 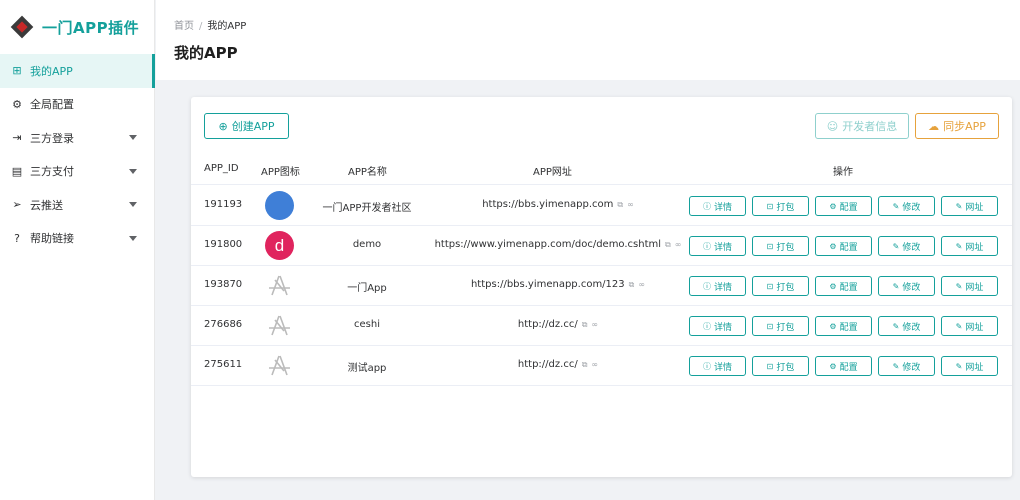 What do you see at coordinates (52, 105) in the screenshot?
I see `sidebar-item-label: 全局配置` at bounding box center [52, 105].